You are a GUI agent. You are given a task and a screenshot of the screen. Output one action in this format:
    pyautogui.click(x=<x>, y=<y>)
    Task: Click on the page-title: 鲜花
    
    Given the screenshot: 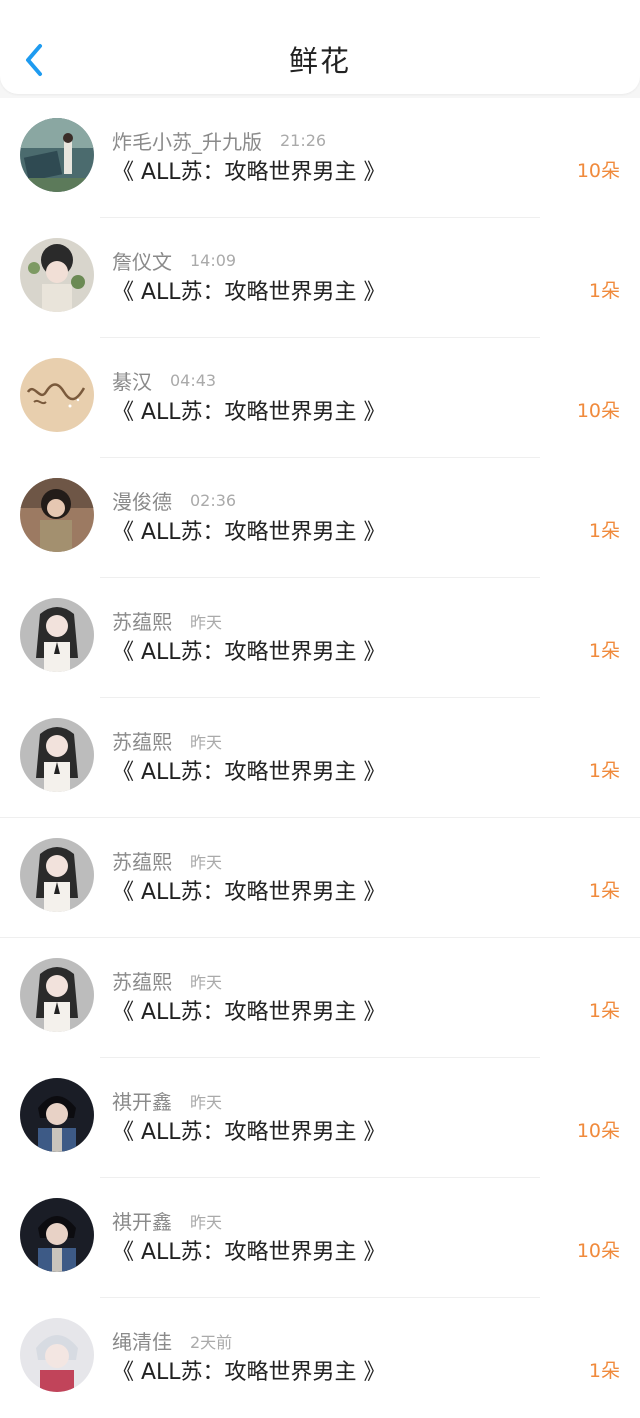 What is the action you would take?
    pyautogui.click(x=319, y=61)
    